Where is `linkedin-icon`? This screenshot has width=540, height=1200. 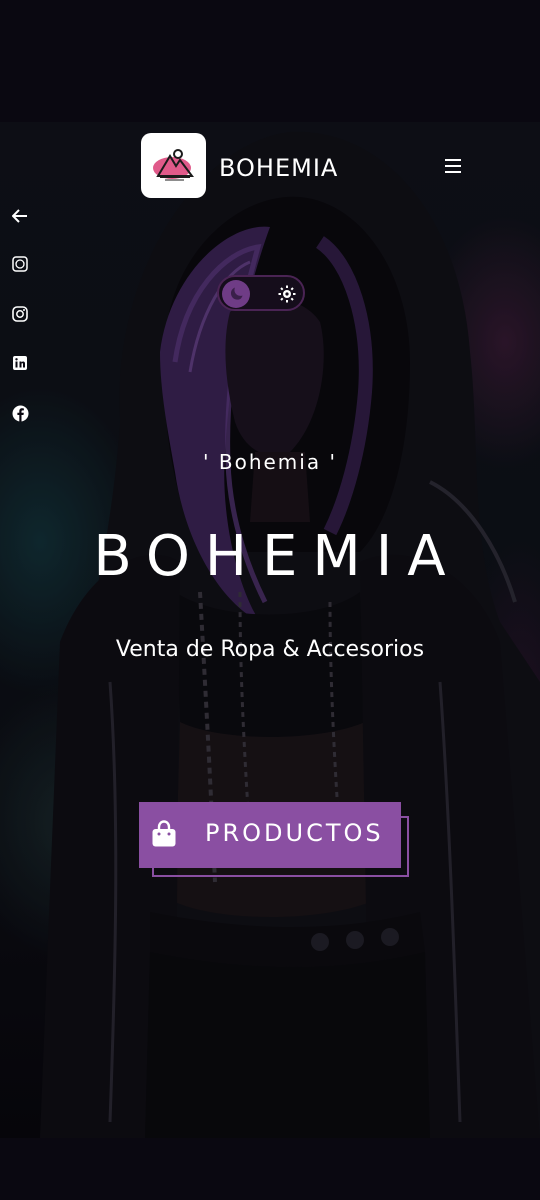
linkedin-icon is located at coordinates (20, 363).